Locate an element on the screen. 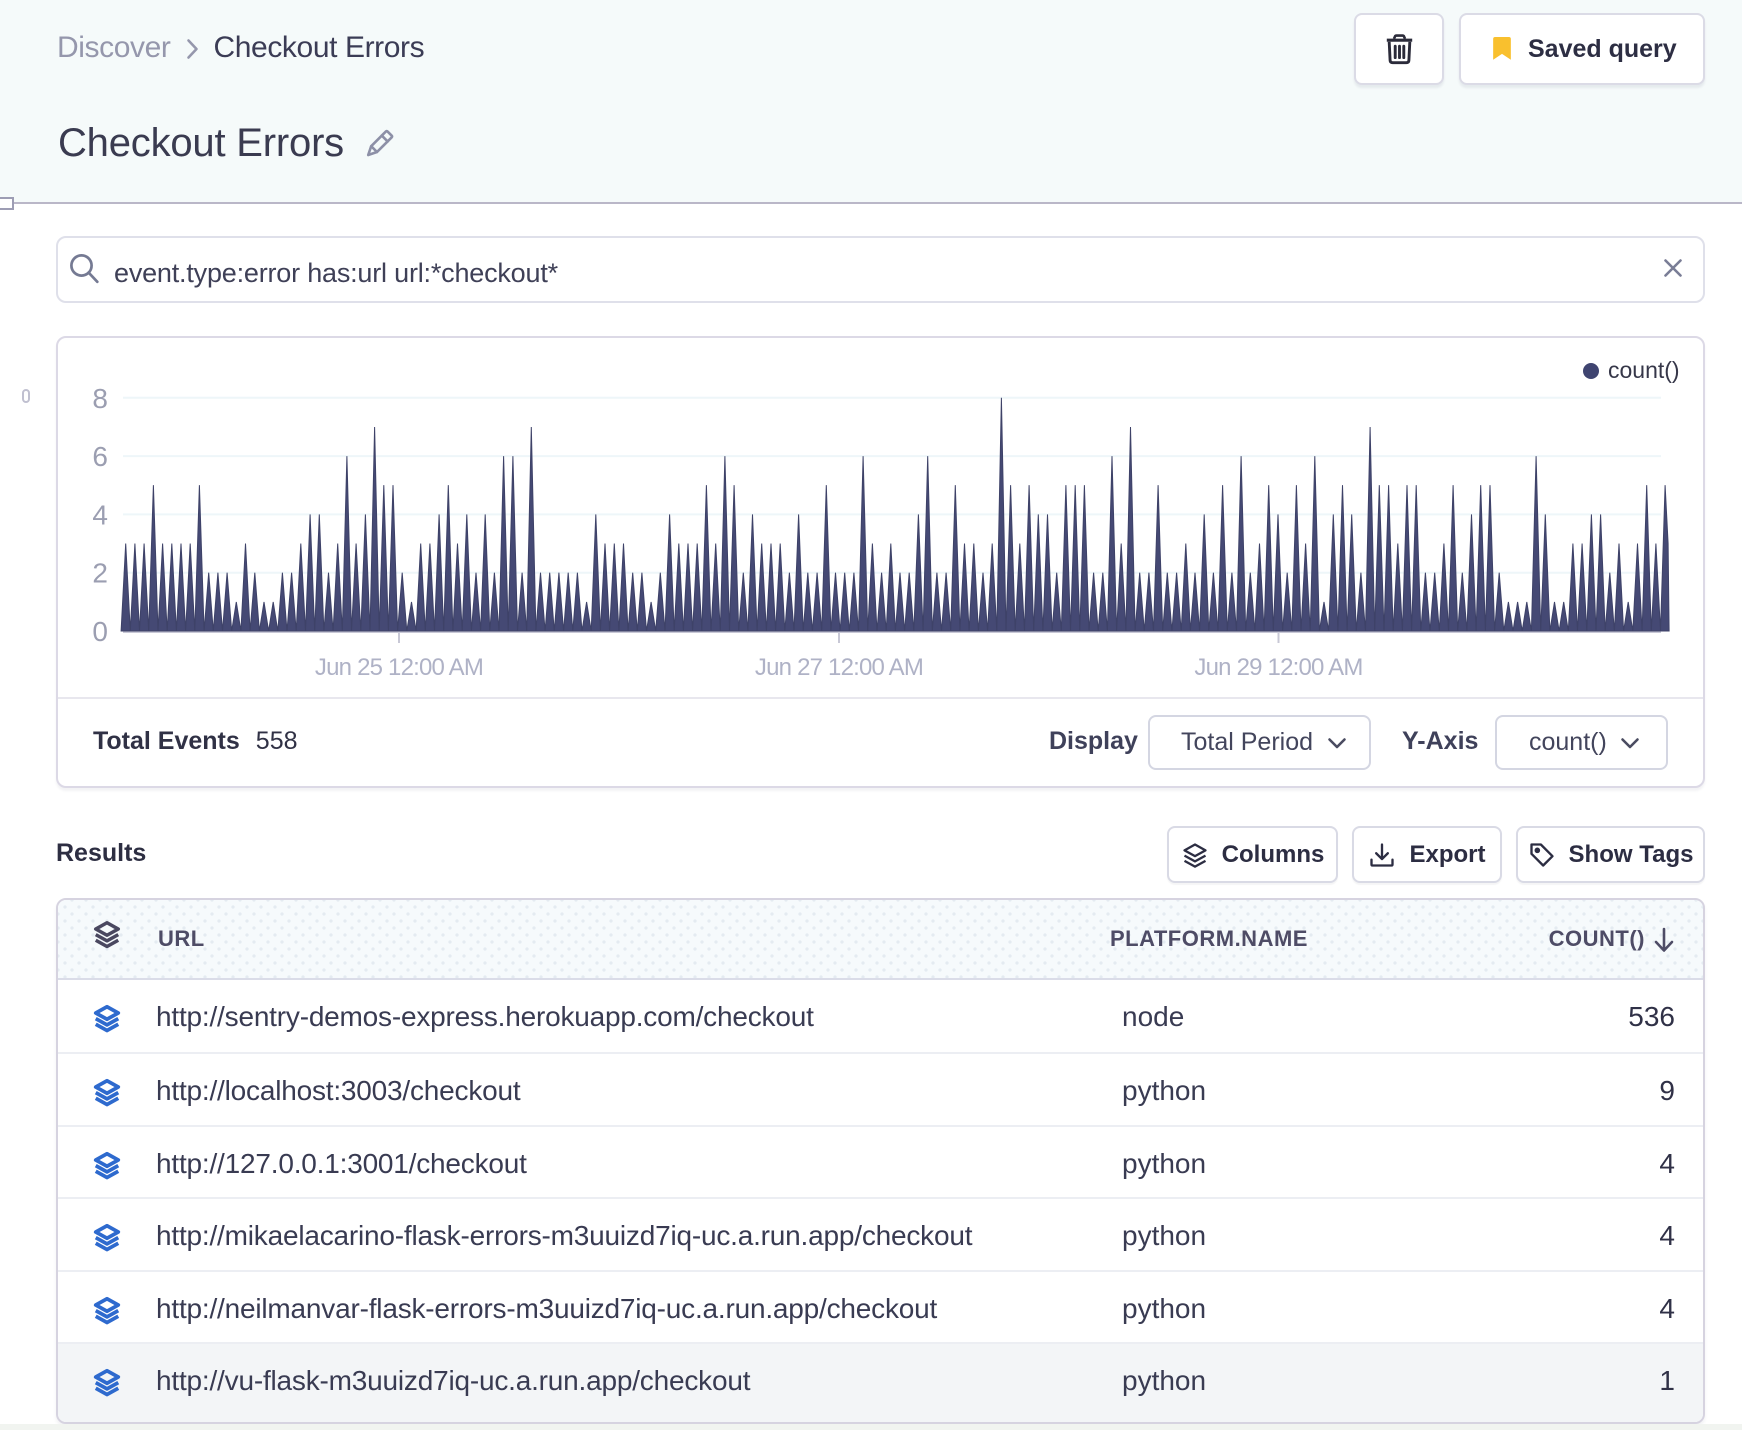  svg-text: Jun 29 12:00 AM is located at coordinates (1278, 667).